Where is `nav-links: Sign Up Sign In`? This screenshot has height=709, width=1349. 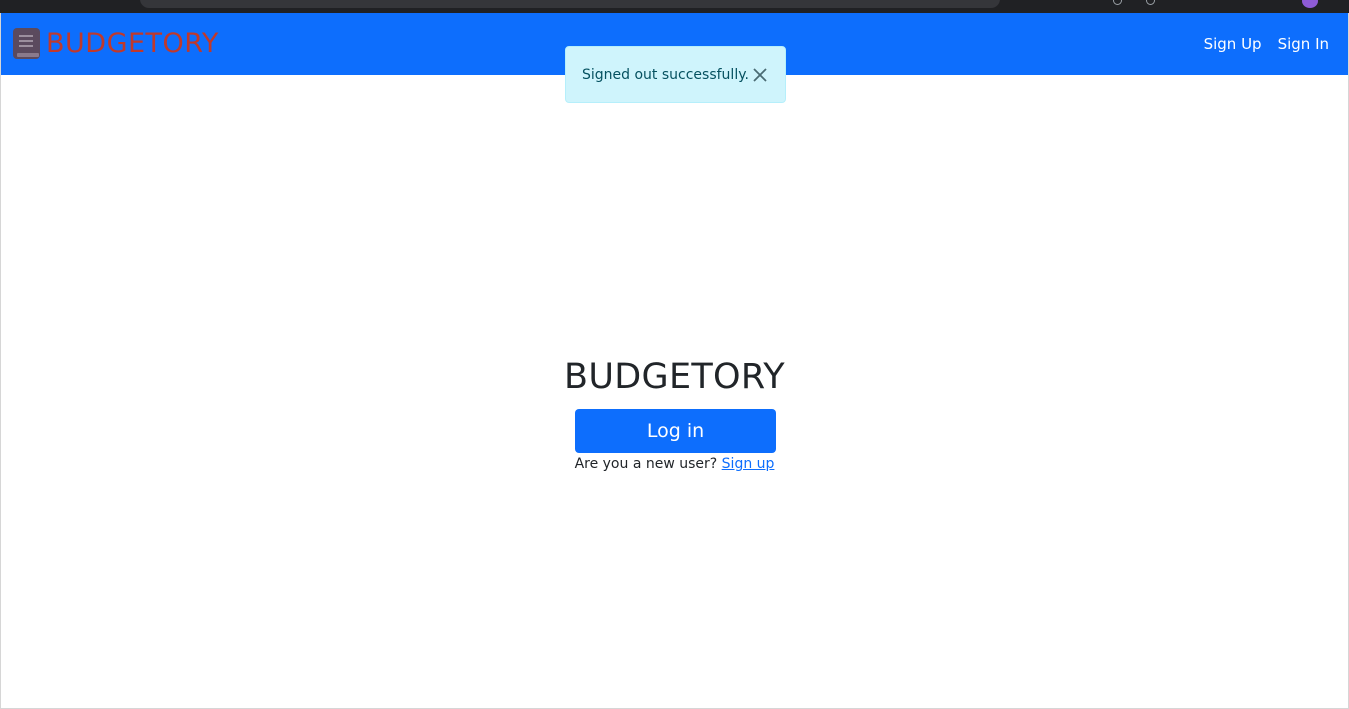
nav-links: Sign Up Sign In is located at coordinates (1266, 44).